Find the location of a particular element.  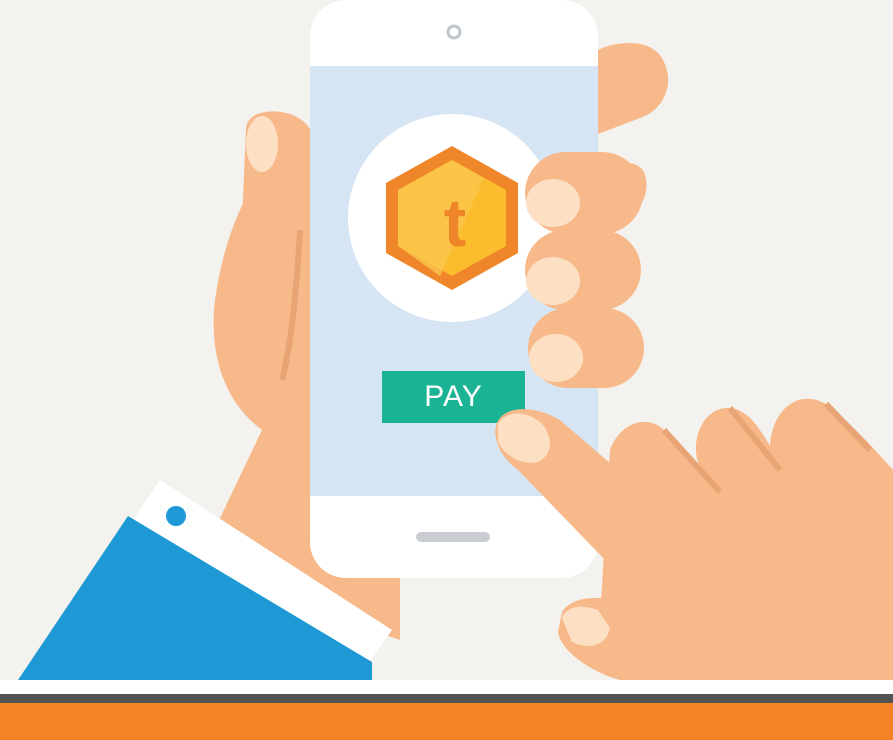

stripe-dark is located at coordinates (446, 699).